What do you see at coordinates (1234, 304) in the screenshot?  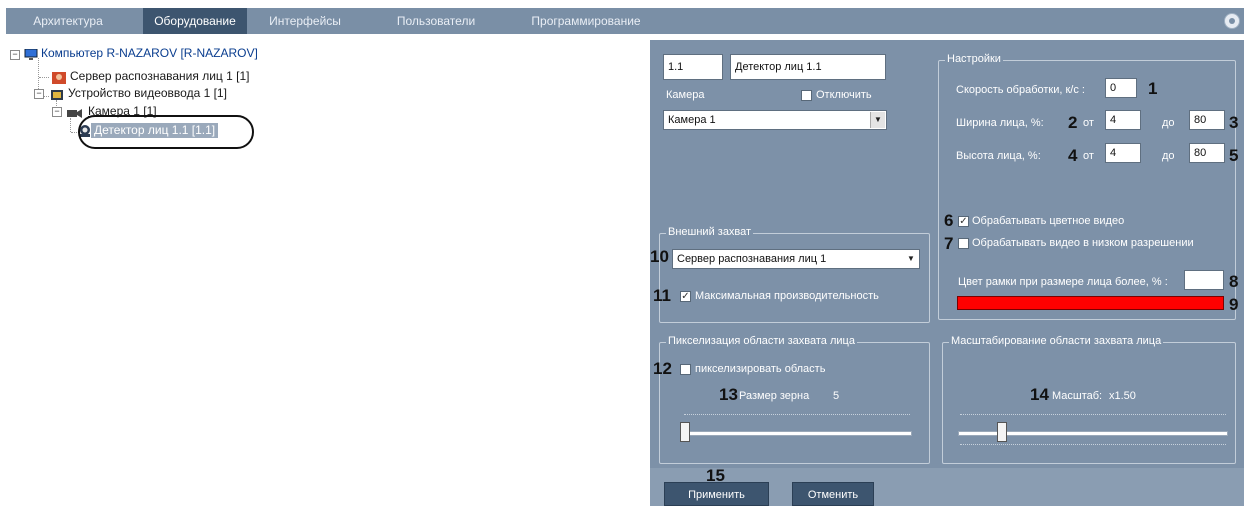 I see `callout-9: 9` at bounding box center [1234, 304].